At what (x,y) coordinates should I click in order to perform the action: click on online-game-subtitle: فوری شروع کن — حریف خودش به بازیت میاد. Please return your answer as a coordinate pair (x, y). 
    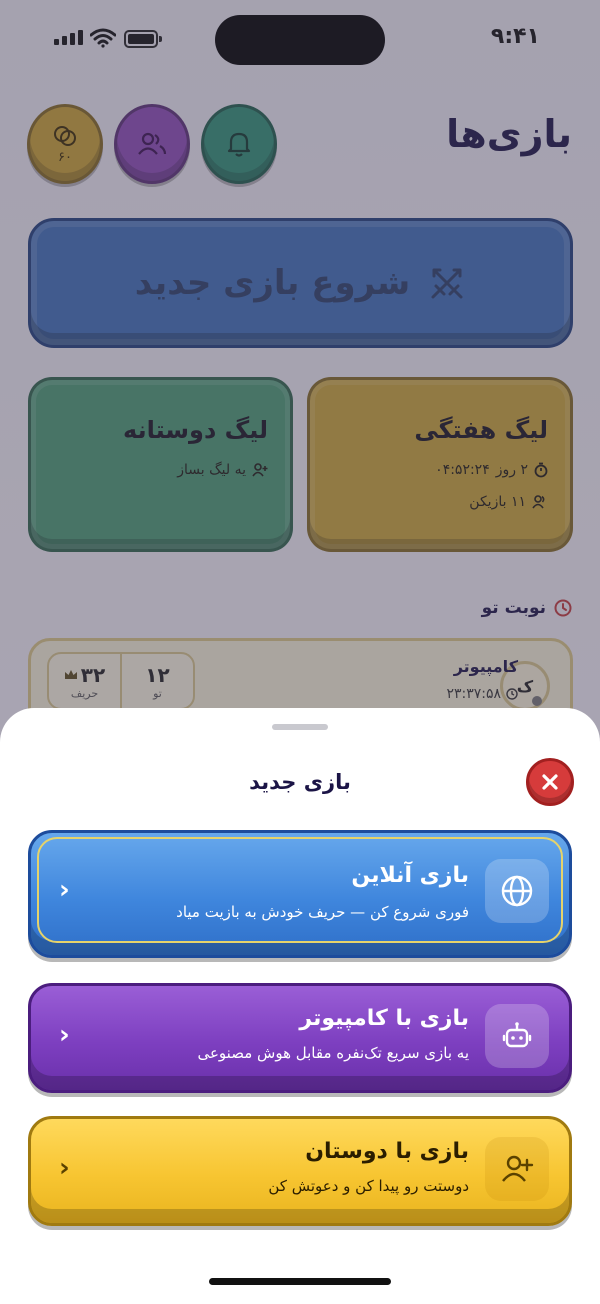
    Looking at the image, I should click on (322, 912).